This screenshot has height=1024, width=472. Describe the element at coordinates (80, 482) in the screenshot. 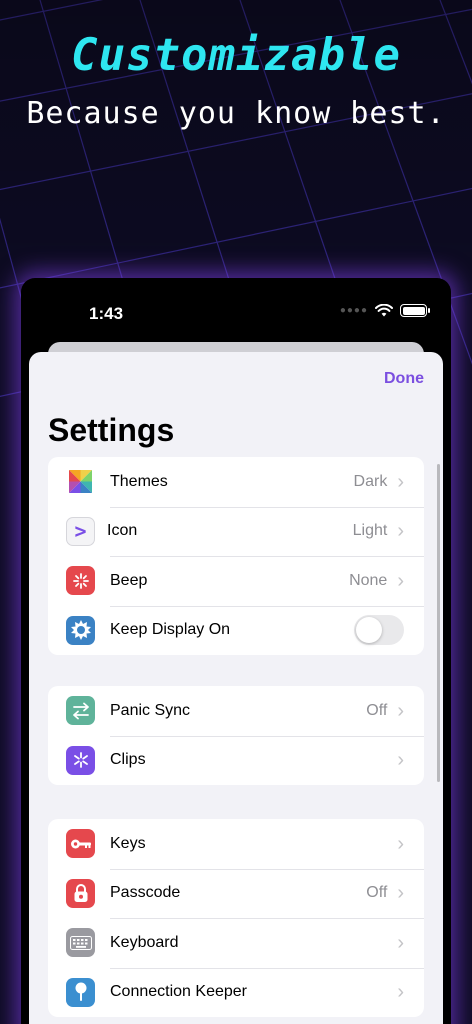

I see `themes-icon` at that location.